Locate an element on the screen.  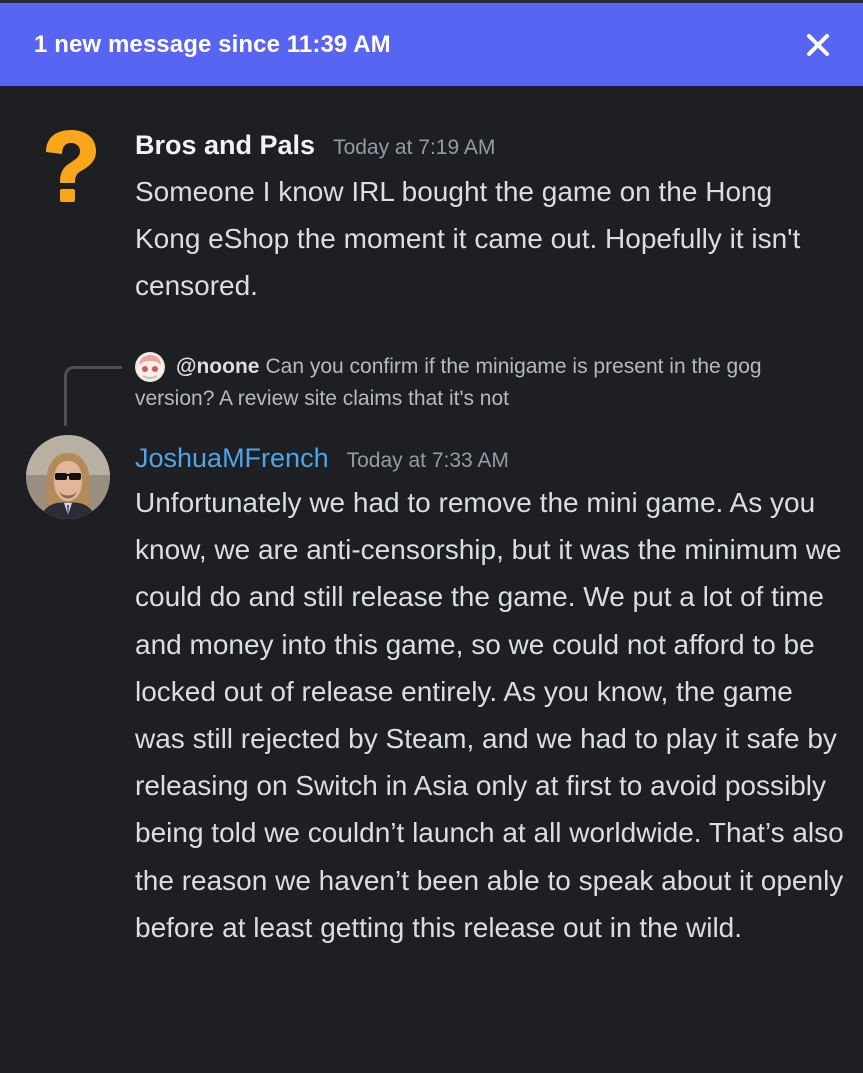
message-timestamp: Today at 7:33 AM is located at coordinates (427, 460).